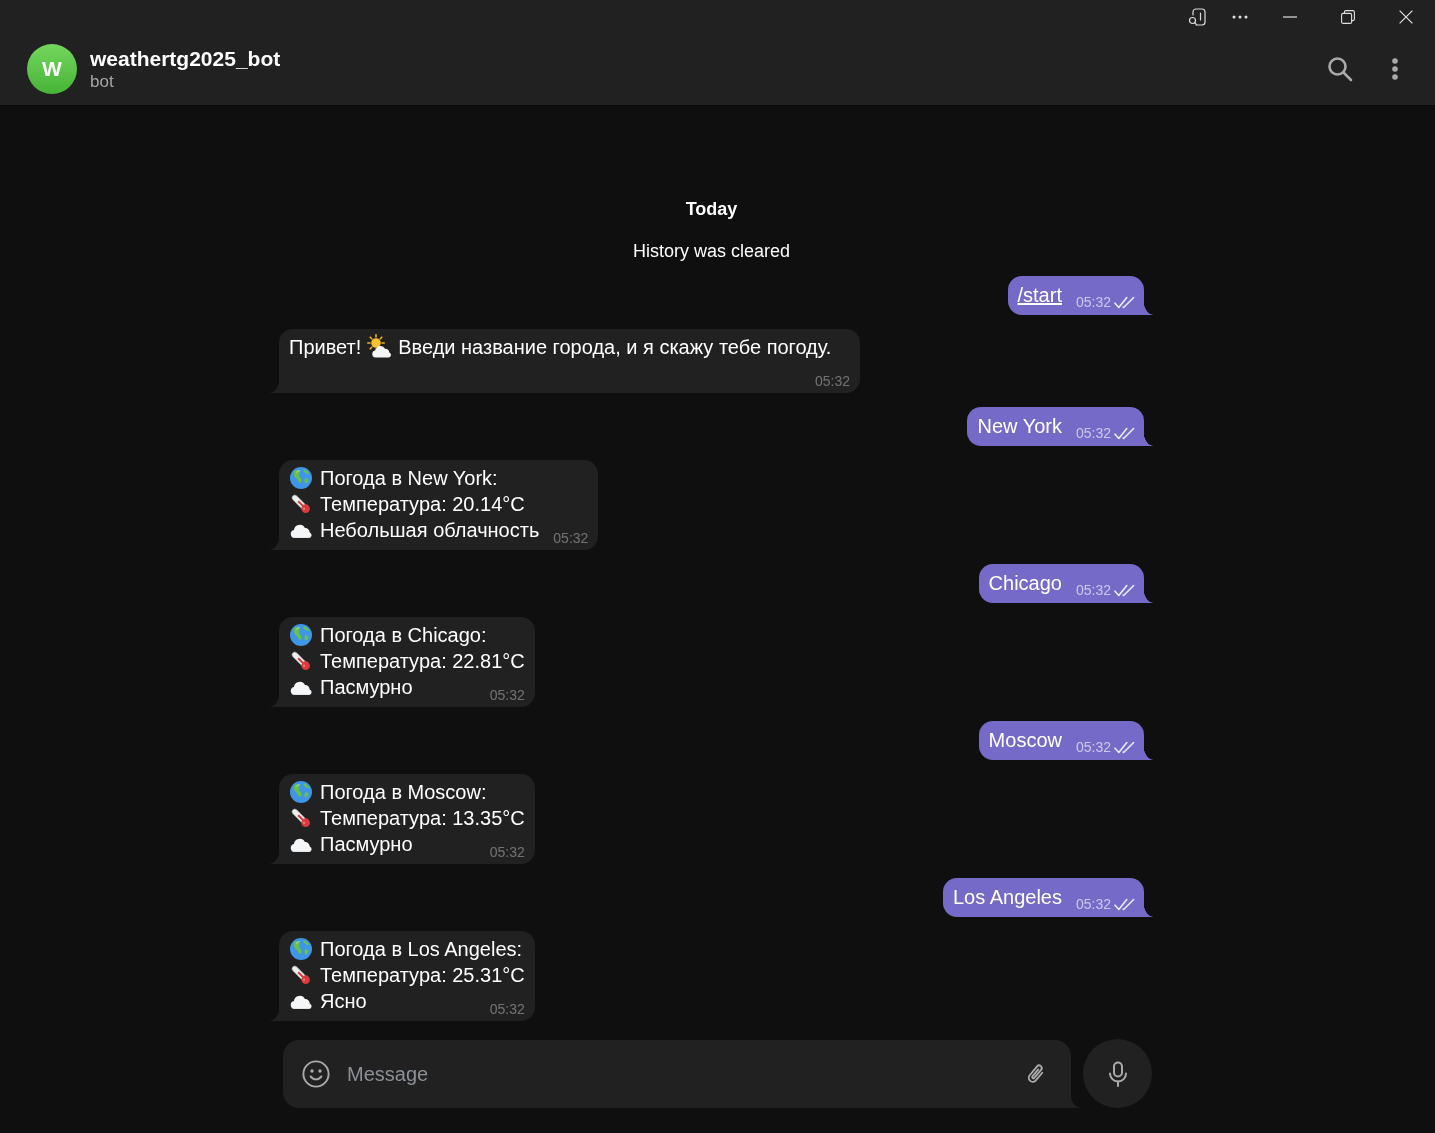  I want to click on message-text: Погода в Los Angeles:, so click(421, 949).